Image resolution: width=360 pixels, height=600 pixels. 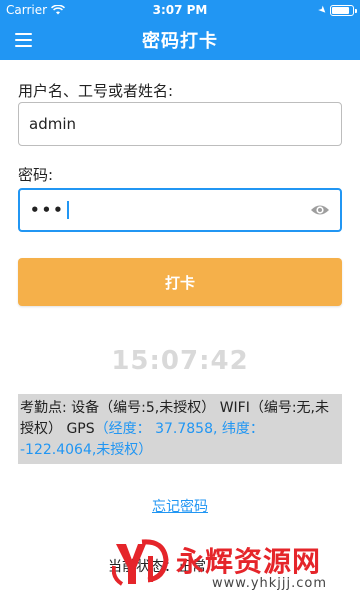 I want to click on status-bar: Carrier 3:07 PM ➤, so click(x=180, y=10).